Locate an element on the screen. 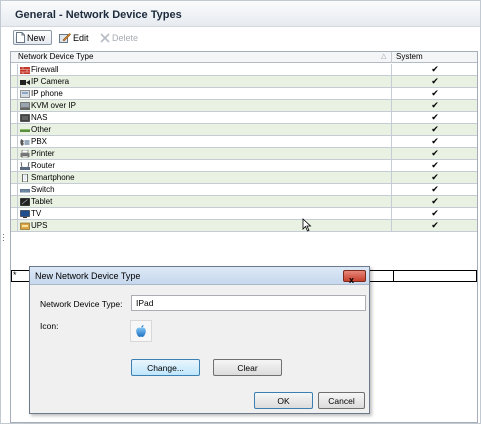  device-type-label: NAS is located at coordinates (39, 117).